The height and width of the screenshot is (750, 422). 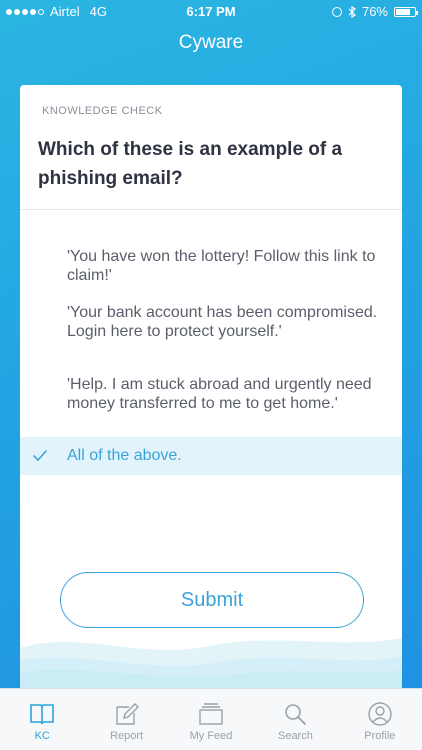 I want to click on tab-profile: Profile, so click(x=380, y=719).